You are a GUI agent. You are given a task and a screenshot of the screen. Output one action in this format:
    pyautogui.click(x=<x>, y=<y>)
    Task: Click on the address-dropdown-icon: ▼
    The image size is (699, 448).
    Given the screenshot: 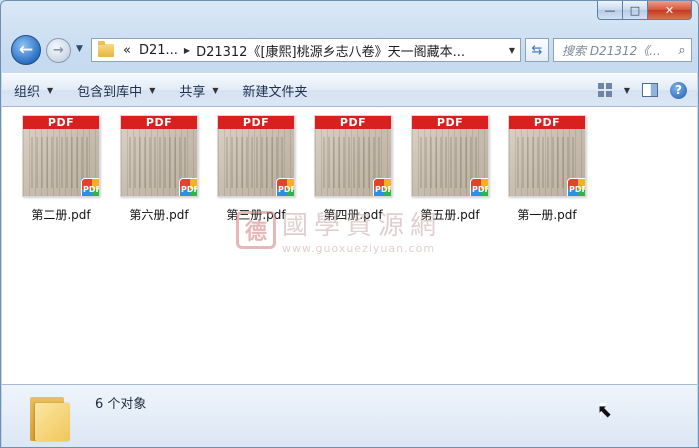 What is the action you would take?
    pyautogui.click(x=512, y=50)
    